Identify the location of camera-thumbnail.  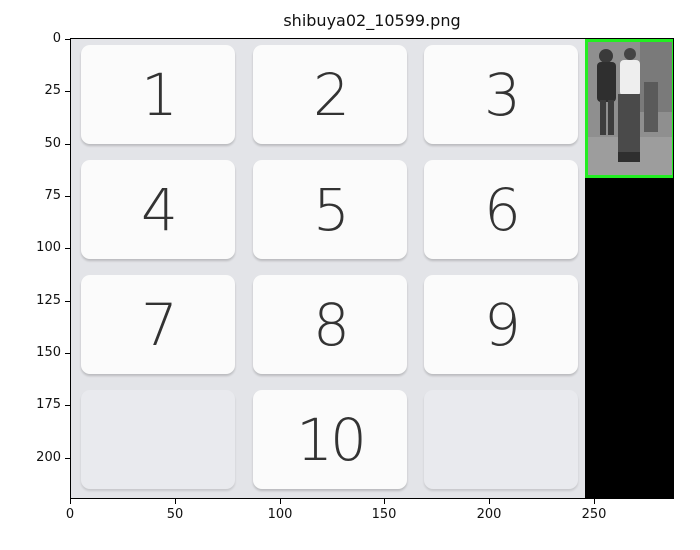
(629, 108).